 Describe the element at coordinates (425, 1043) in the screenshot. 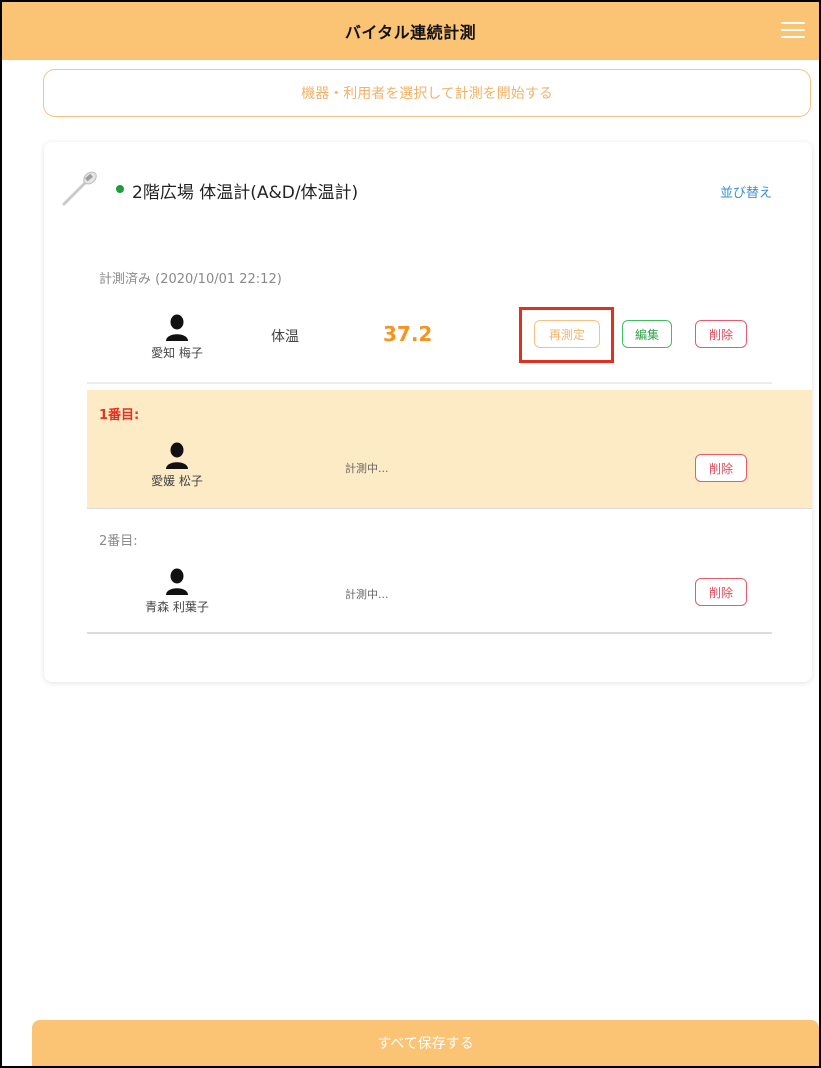

I see `save-all-button: すべて保存する` at that location.